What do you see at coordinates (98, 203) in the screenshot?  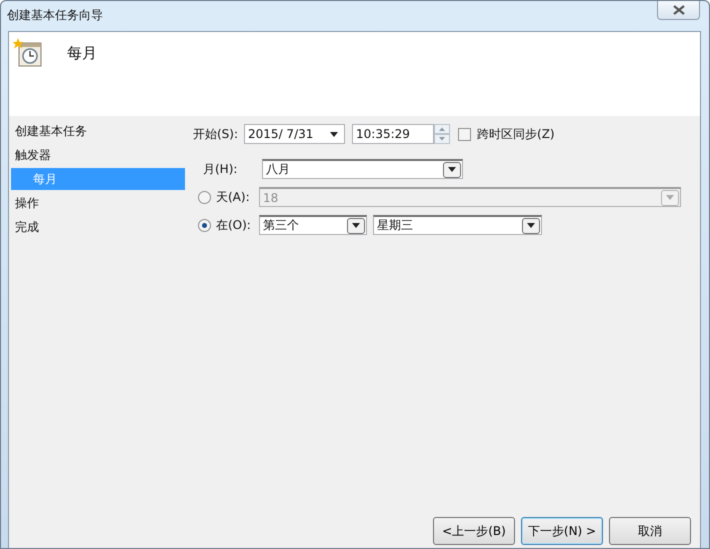 I see `nav-item: 操作` at bounding box center [98, 203].